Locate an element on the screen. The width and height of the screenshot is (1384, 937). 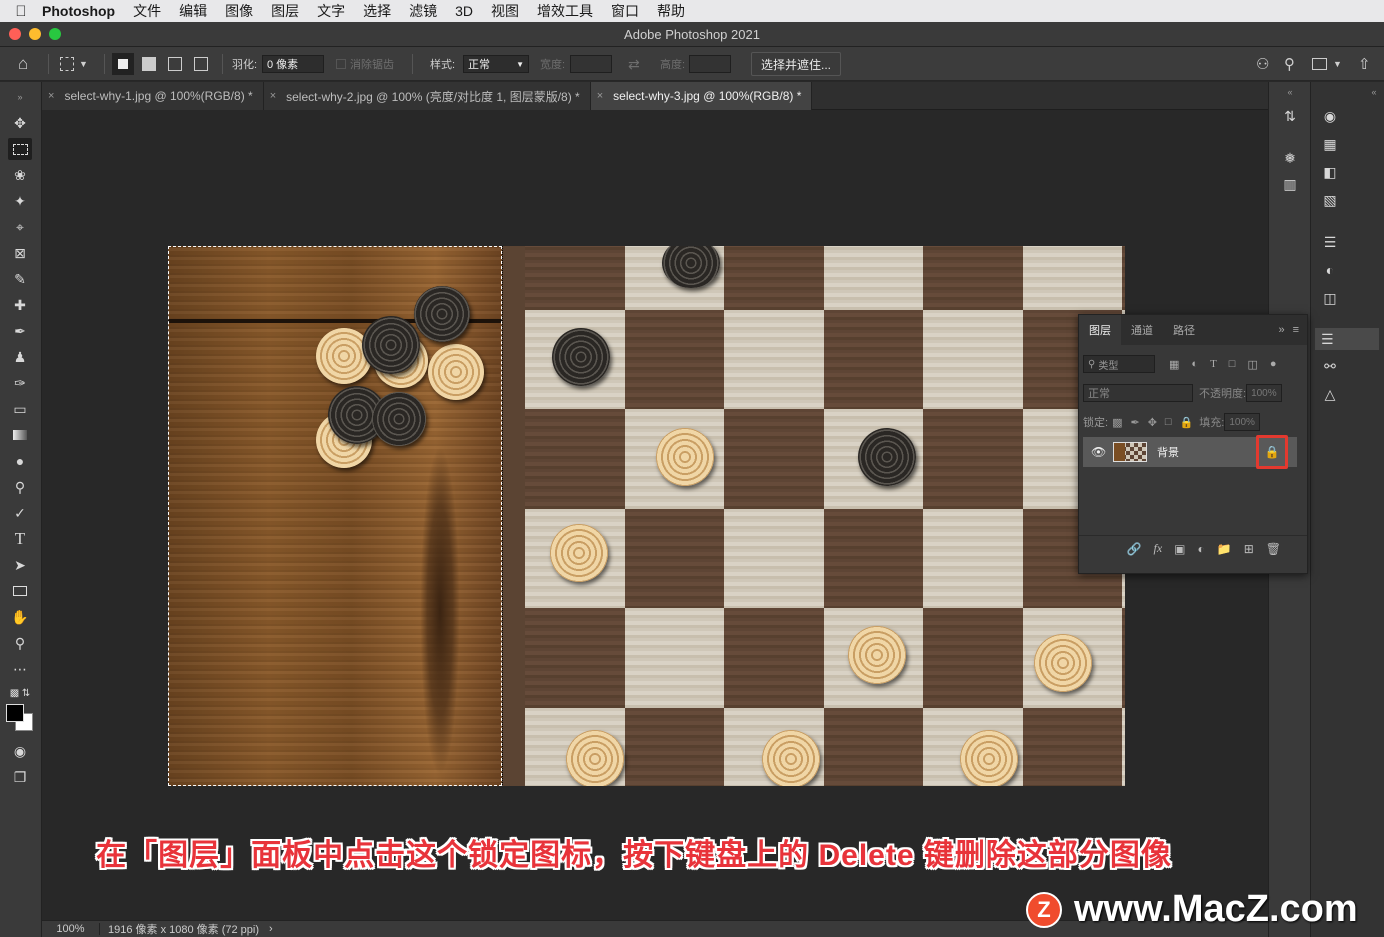
eyedropper-tool-icon: ✎ is located at coordinates (20, 279).